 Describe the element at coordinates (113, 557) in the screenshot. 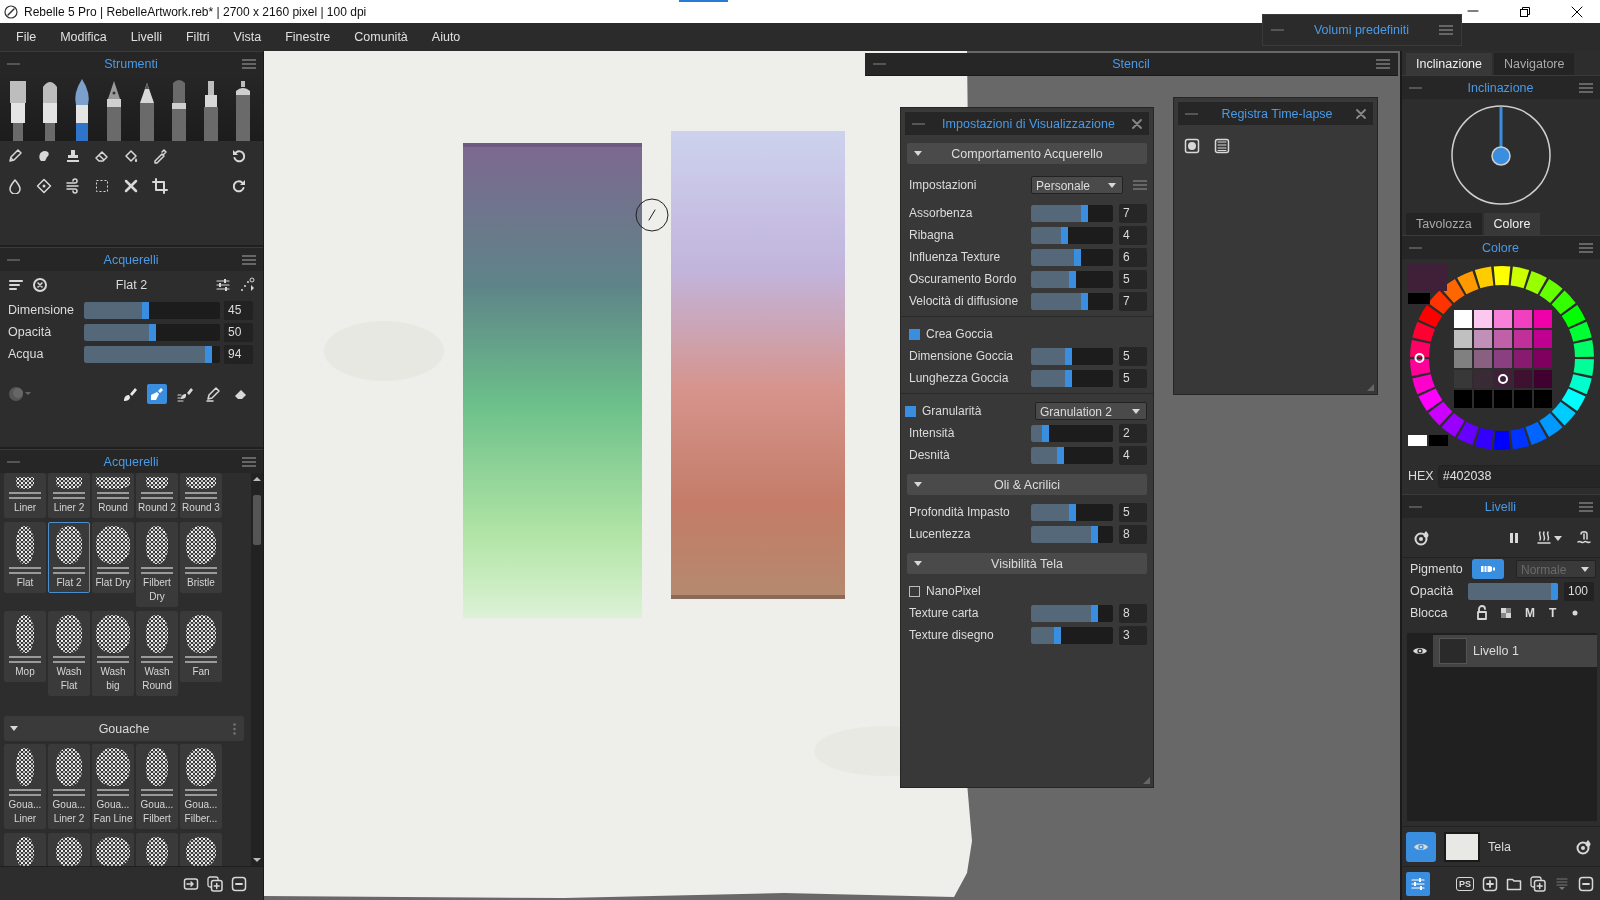

I see `brush-preset: Flat Dry` at that location.